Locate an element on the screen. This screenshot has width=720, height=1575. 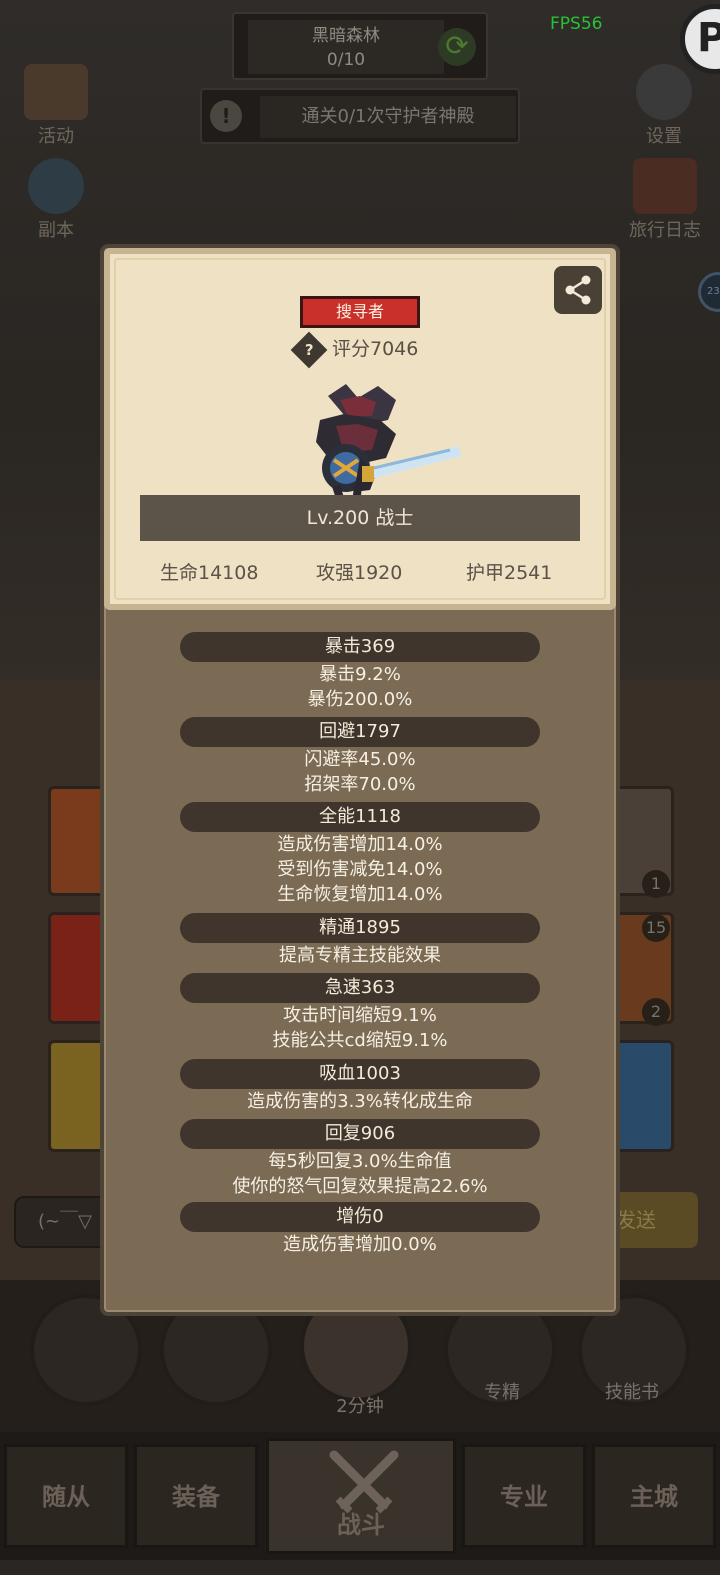
stat-detail: 生命恢复增加14.0% is located at coordinates (360, 894).